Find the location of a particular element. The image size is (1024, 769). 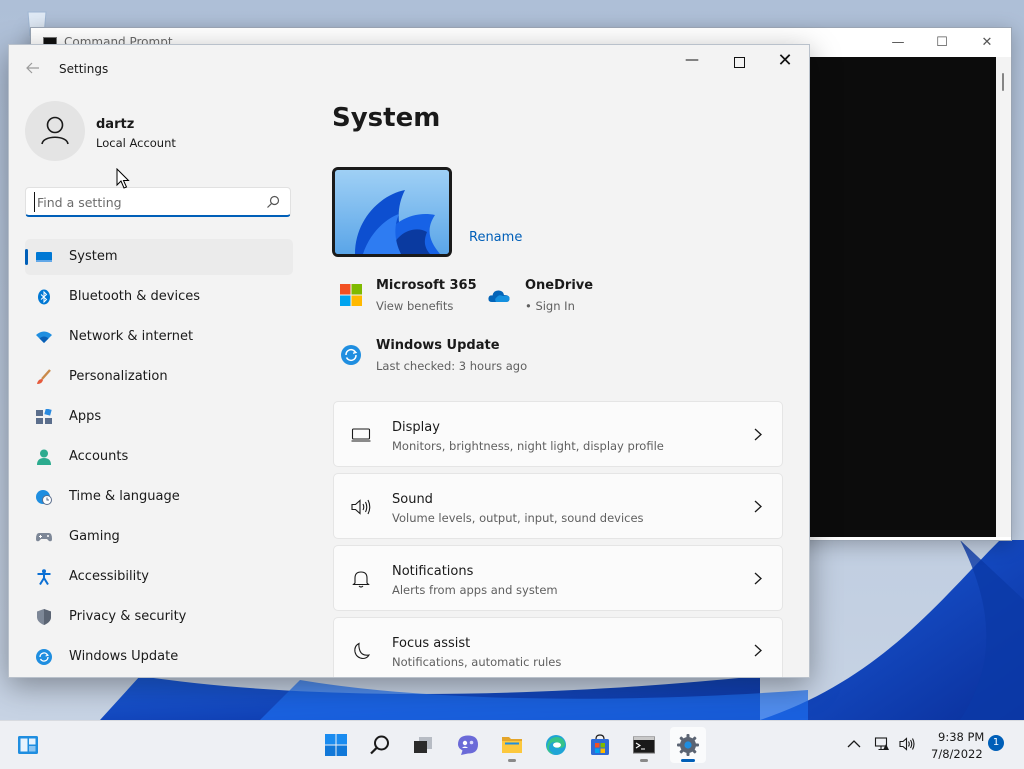

chevron-up-icon is located at coordinates (854, 744).